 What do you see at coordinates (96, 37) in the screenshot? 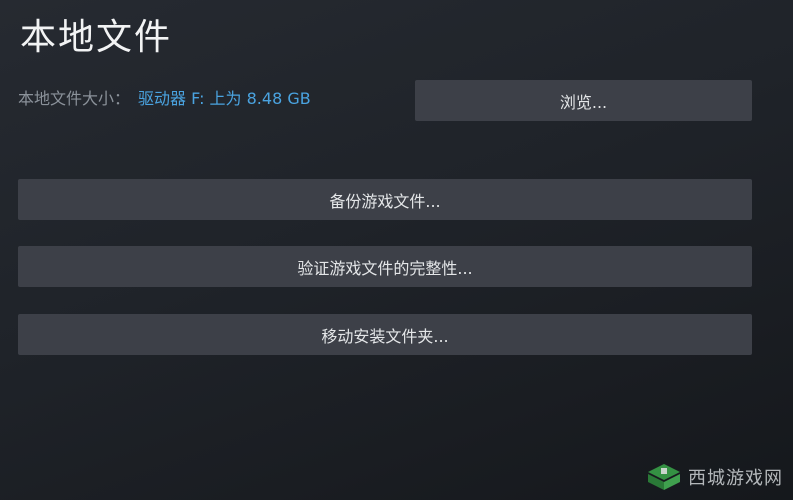
I see `page-title: 本地文件` at bounding box center [96, 37].